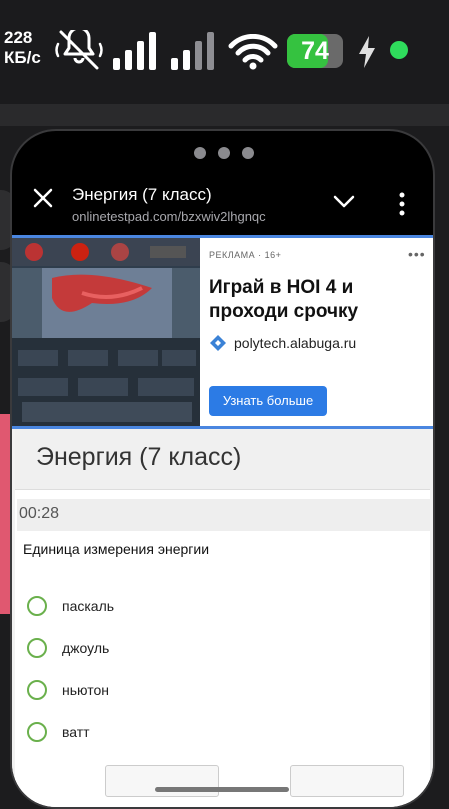 The image size is (449, 809). Describe the element at coordinates (268, 401) in the screenshot. I see `ad-cta-button: Узнать больше` at that location.